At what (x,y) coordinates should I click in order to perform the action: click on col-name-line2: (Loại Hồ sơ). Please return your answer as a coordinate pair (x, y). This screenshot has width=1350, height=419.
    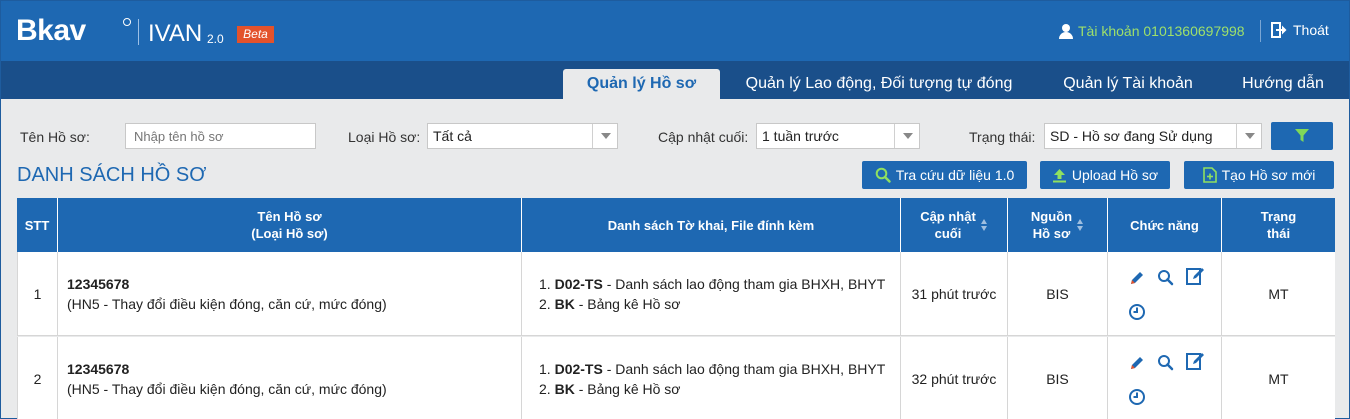
    Looking at the image, I should click on (289, 233).